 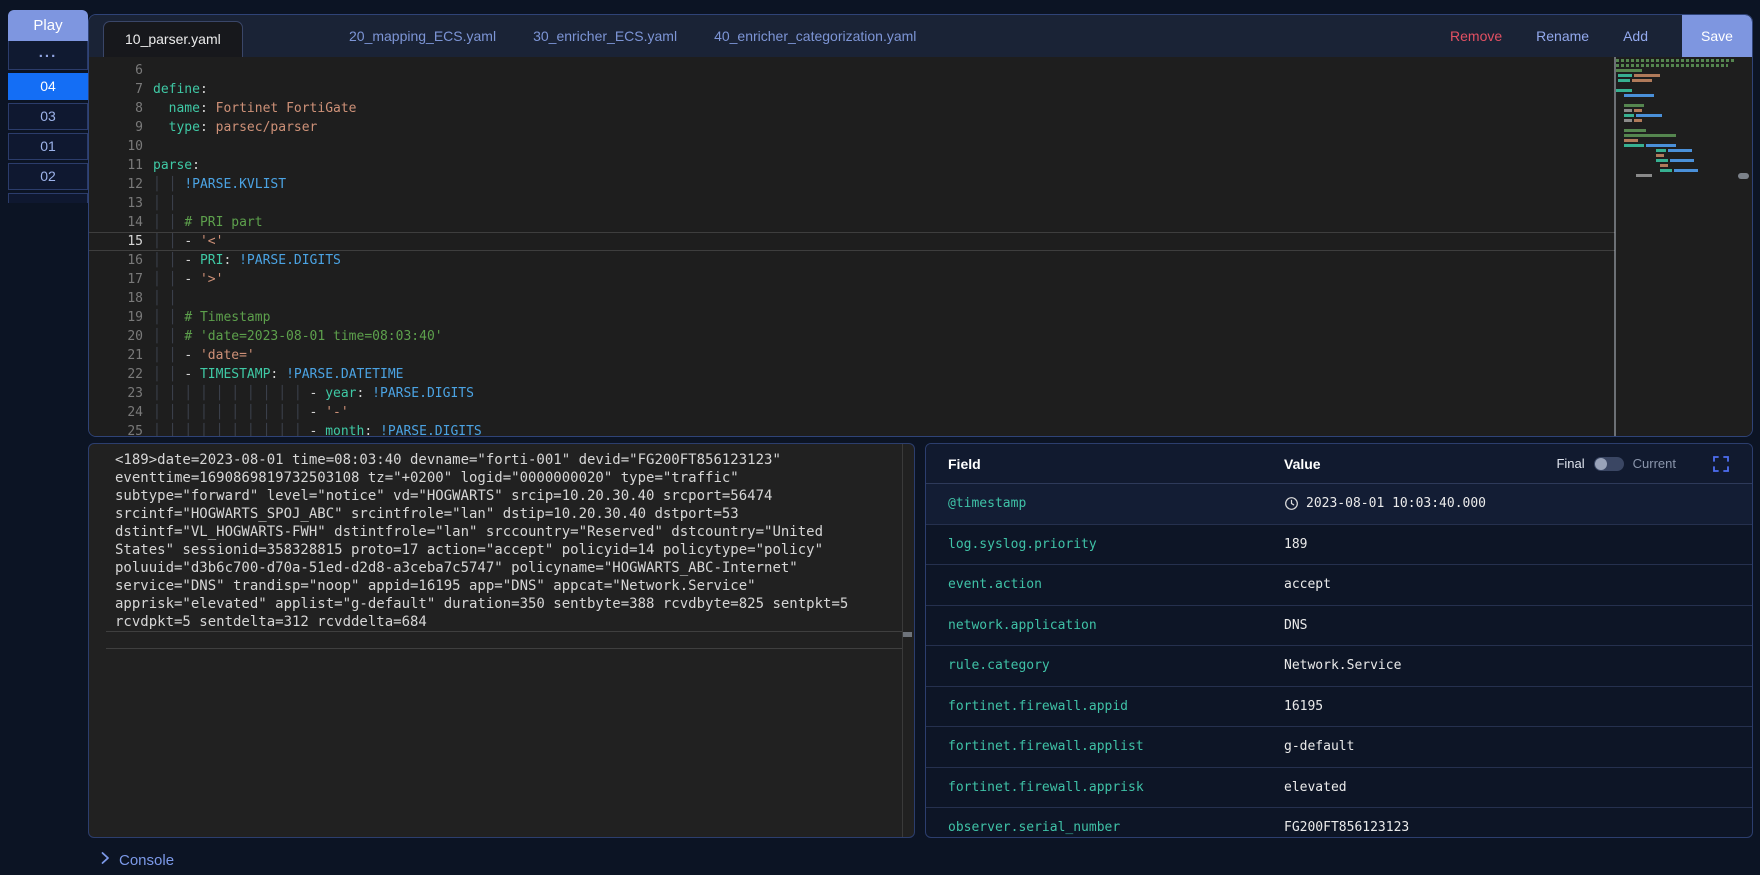 What do you see at coordinates (105, 860) in the screenshot?
I see `chevron-right-icon` at bounding box center [105, 860].